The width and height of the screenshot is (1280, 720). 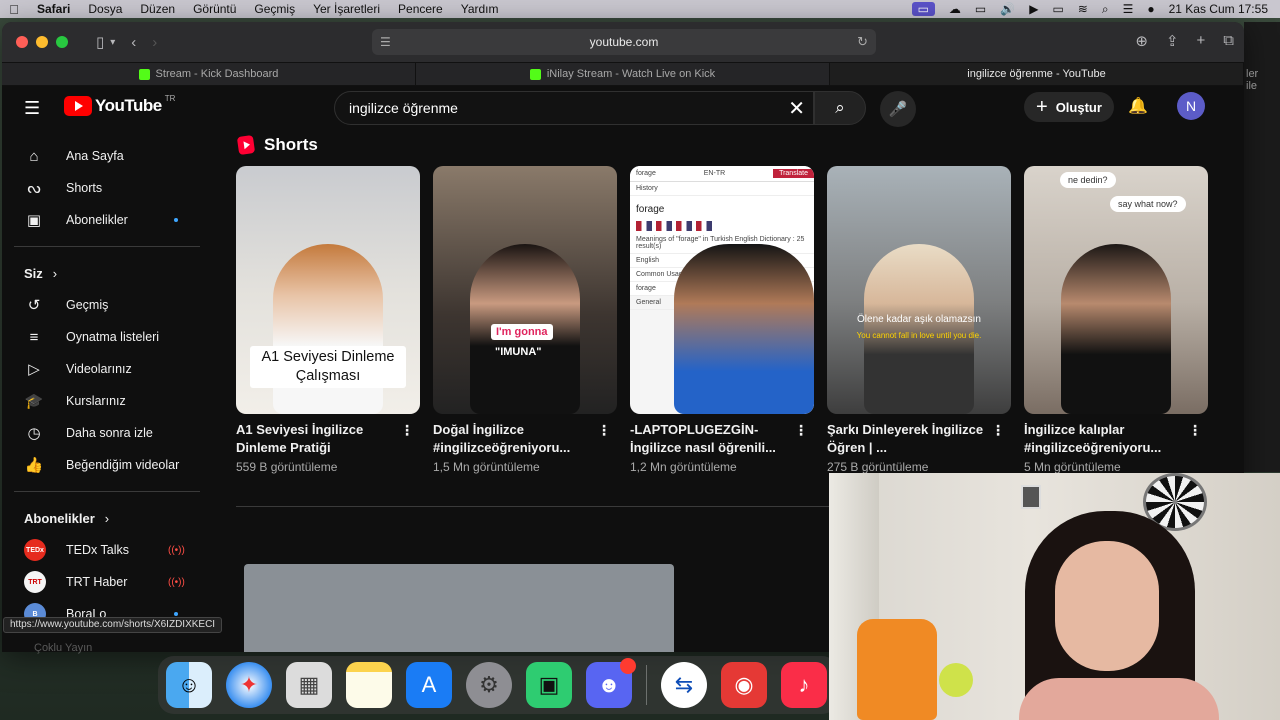 I want to click on sidebar-item-playlists: ≡ Oynatma listeleri, so click(x=107, y=337).